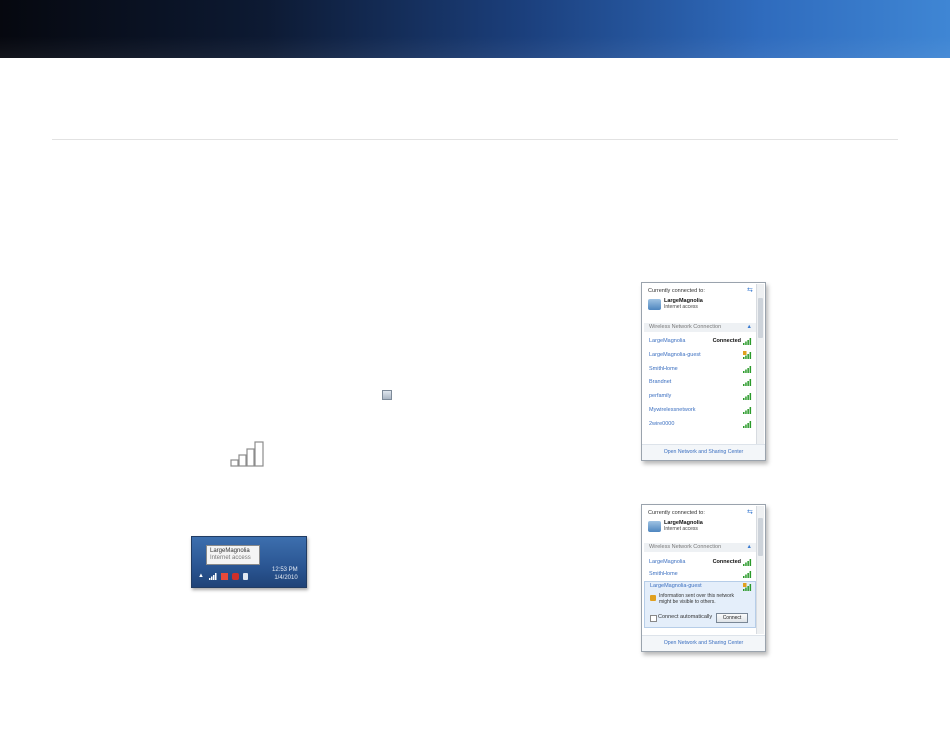 This screenshot has height=734, width=950. What do you see at coordinates (653, 598) in the screenshot?
I see `warning-icon` at bounding box center [653, 598].